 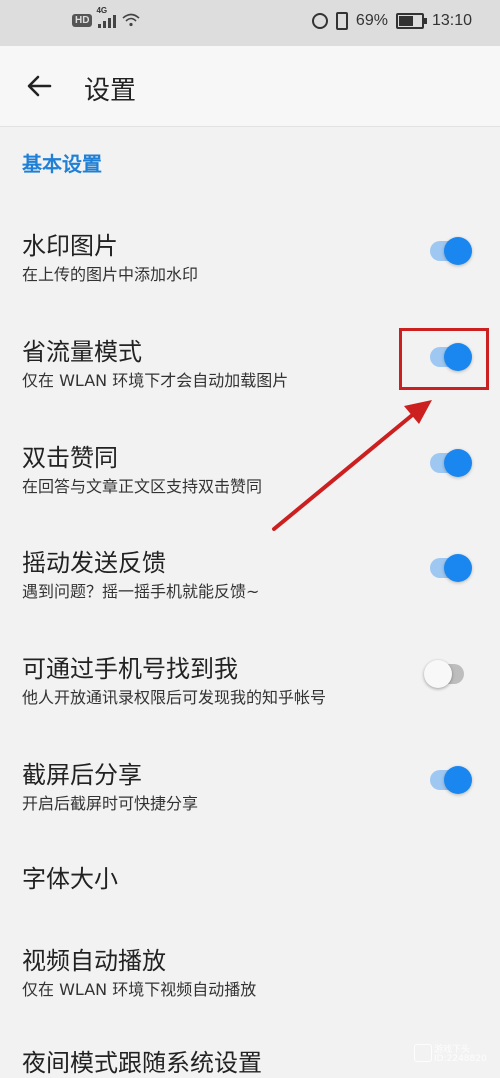 I want to click on setting-row-shake-feedback: 摇动发送反馈 遇到问题？摇一摇手机就能反馈~, so click(x=250, y=567).